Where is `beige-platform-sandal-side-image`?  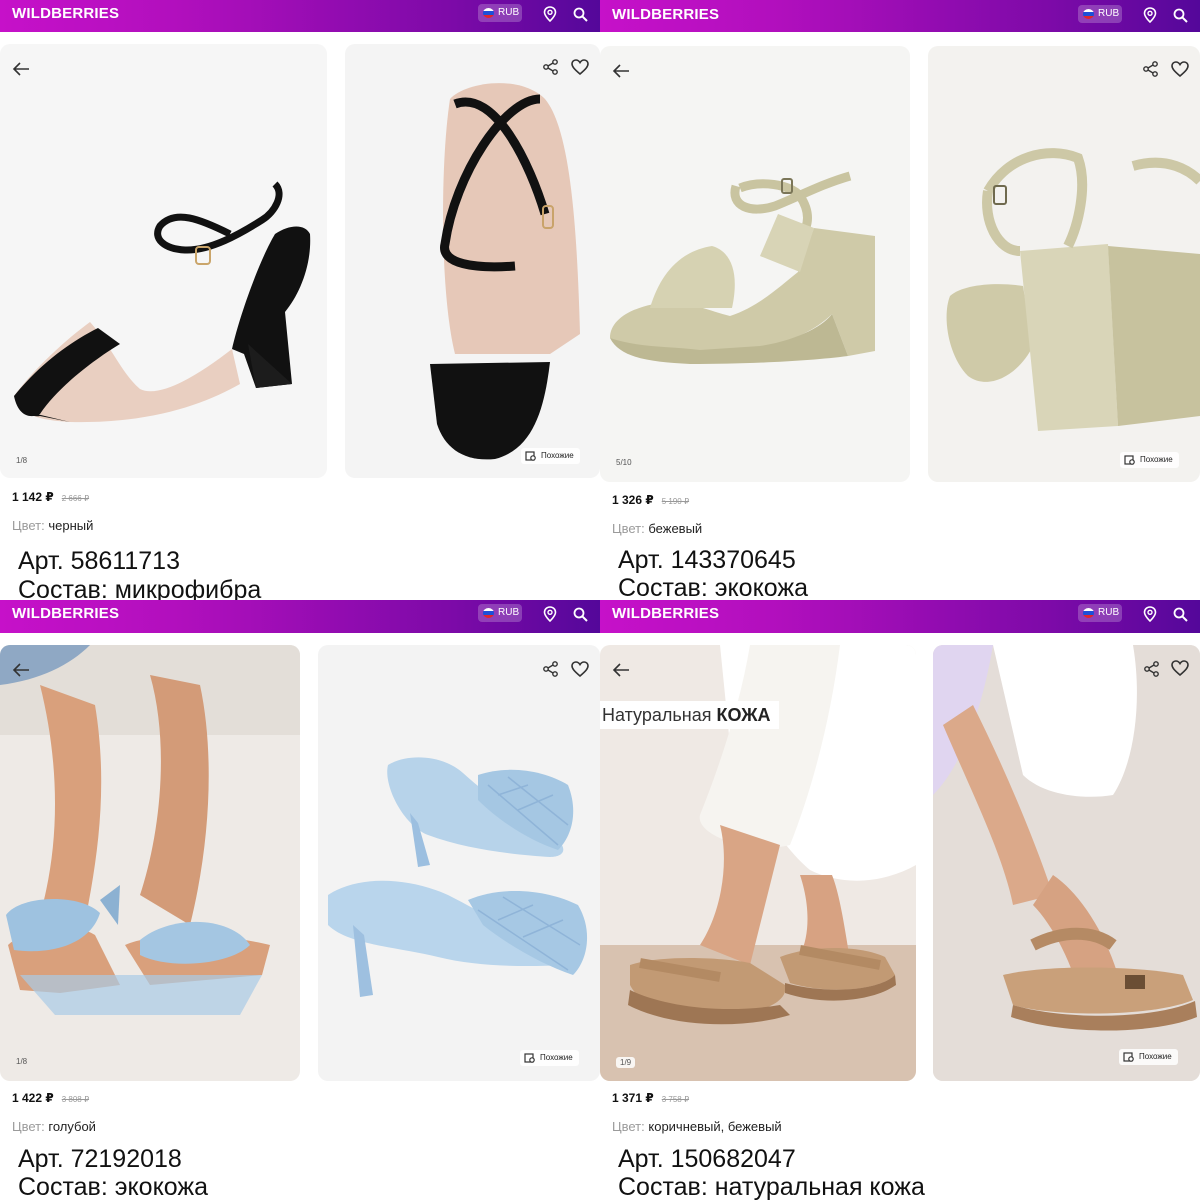 beige-platform-sandal-side-image is located at coordinates (742, 267).